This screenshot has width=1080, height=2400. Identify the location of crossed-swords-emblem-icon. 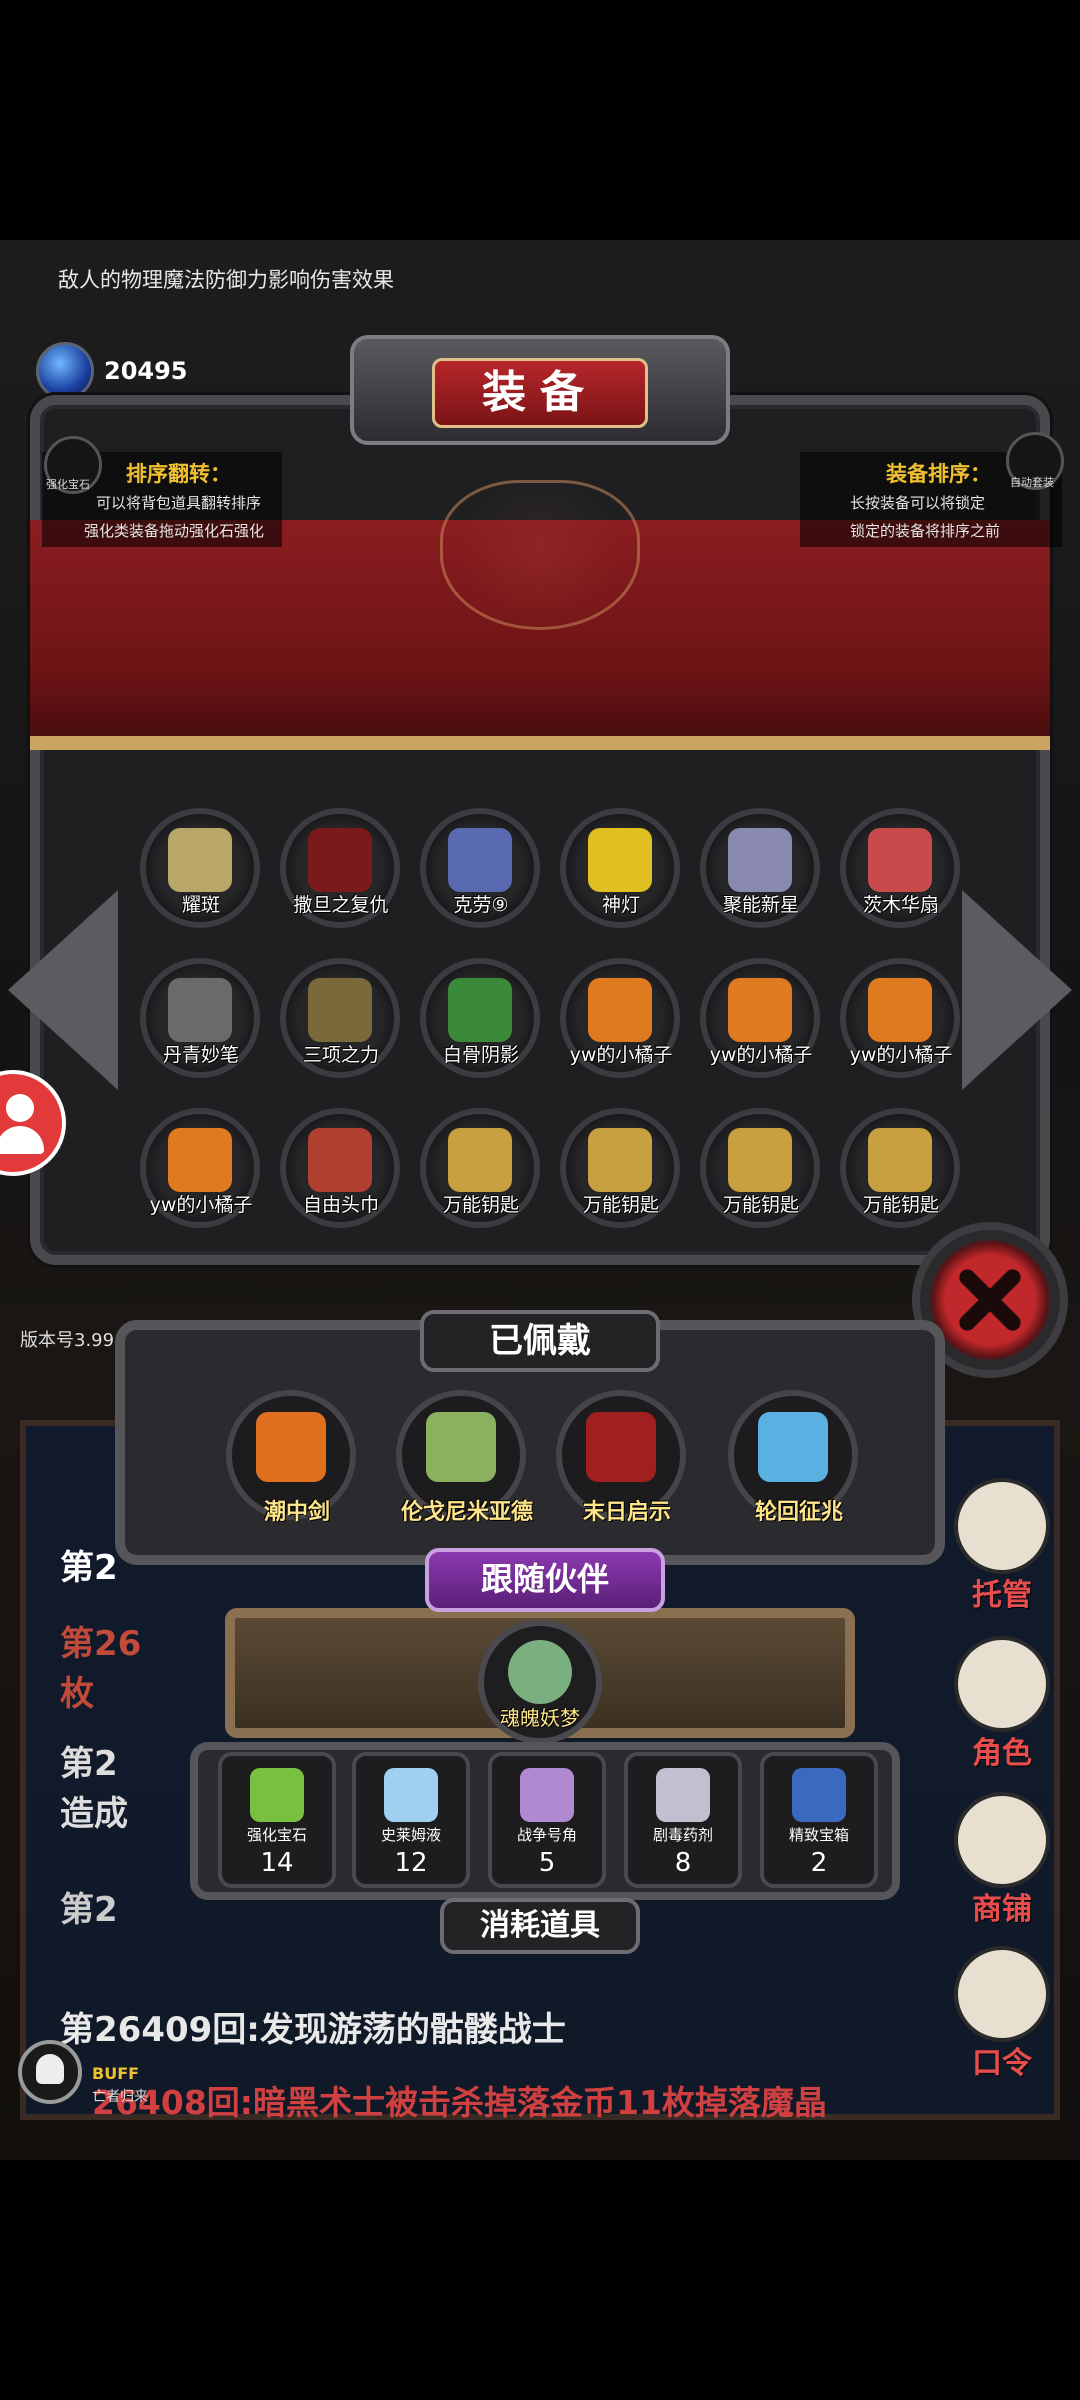
(540, 555).